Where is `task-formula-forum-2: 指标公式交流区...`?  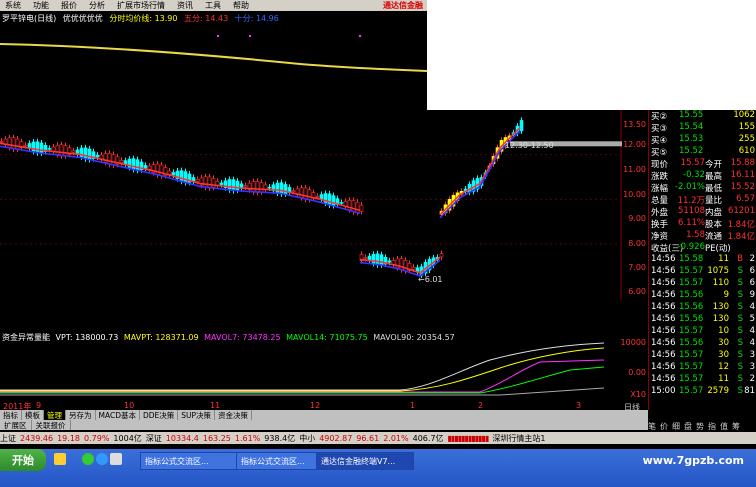
task-formula-forum-2: 指标公式交流区... is located at coordinates (277, 461).